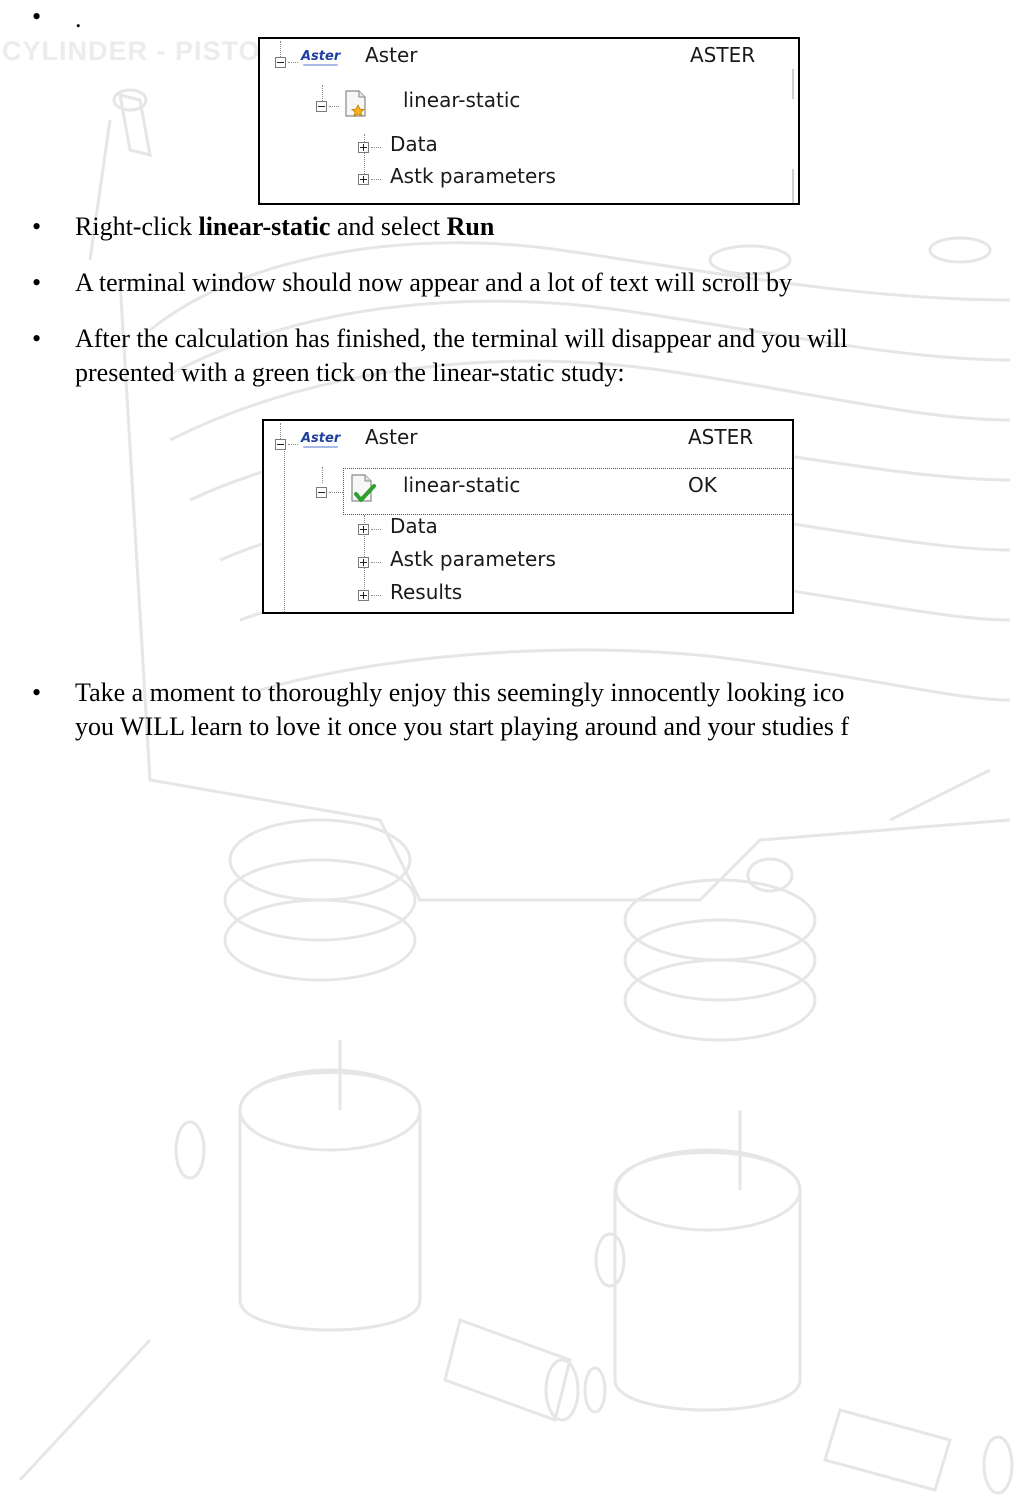  What do you see at coordinates (142, 51) in the screenshot?
I see `watermark-text: CYLINDER - PISTON` at bounding box center [142, 51].